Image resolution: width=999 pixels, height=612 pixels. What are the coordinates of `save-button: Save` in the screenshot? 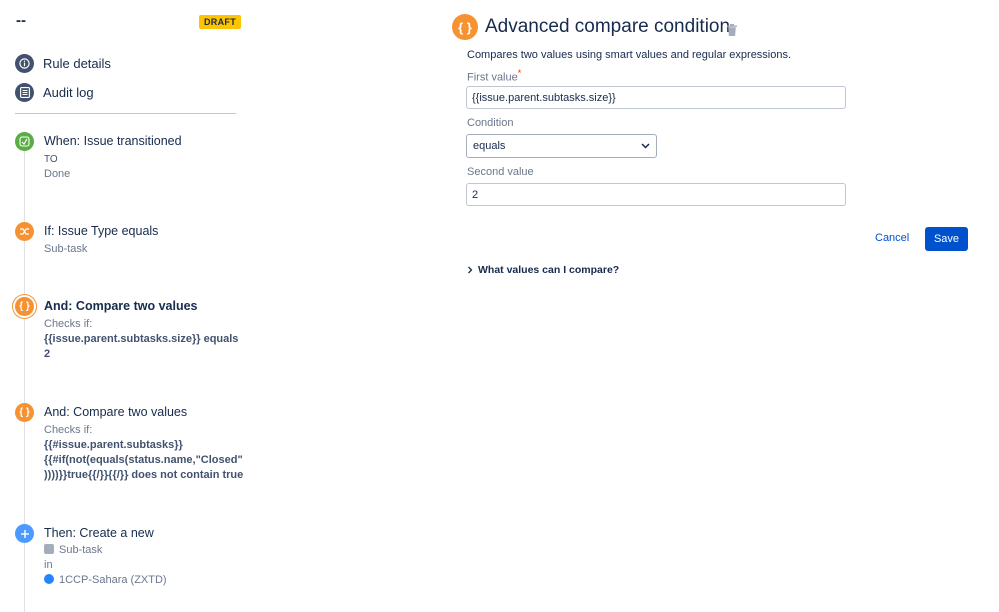 It's located at (946, 239).